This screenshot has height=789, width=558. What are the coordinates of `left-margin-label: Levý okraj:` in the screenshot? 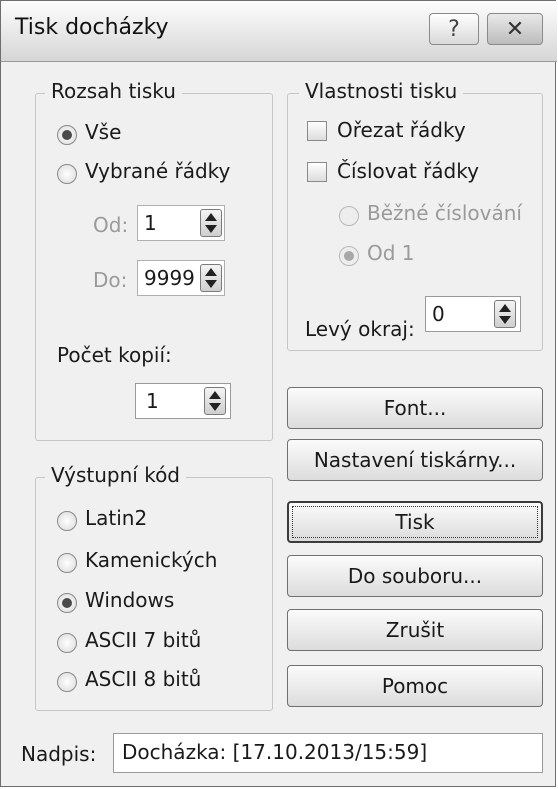 It's located at (360, 329).